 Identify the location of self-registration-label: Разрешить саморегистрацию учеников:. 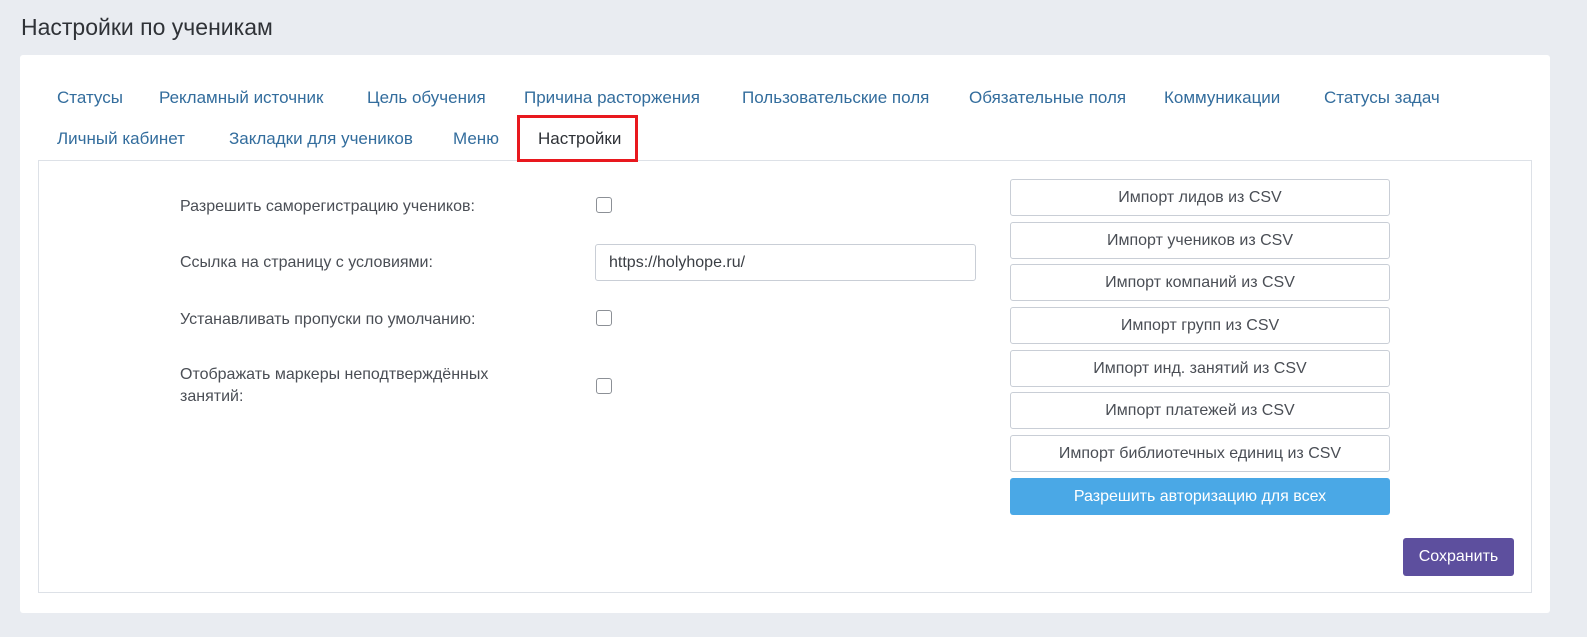
(327, 206).